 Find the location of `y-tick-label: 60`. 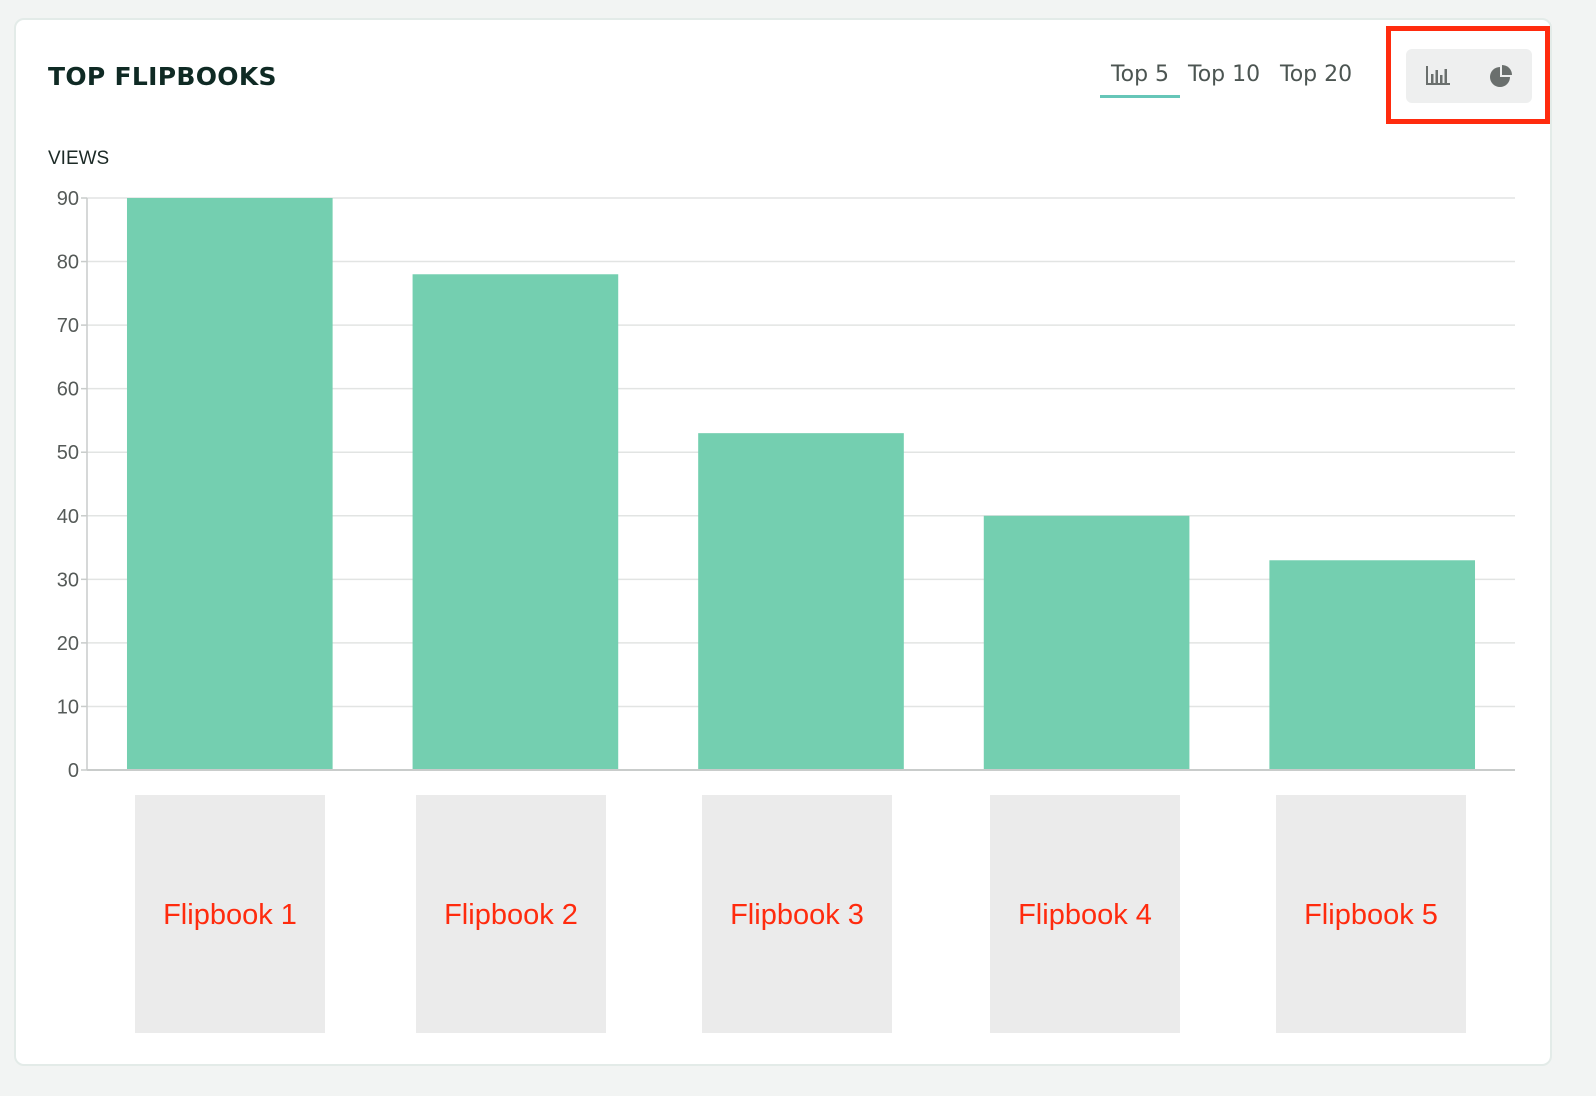

y-tick-label: 60 is located at coordinates (68, 390).